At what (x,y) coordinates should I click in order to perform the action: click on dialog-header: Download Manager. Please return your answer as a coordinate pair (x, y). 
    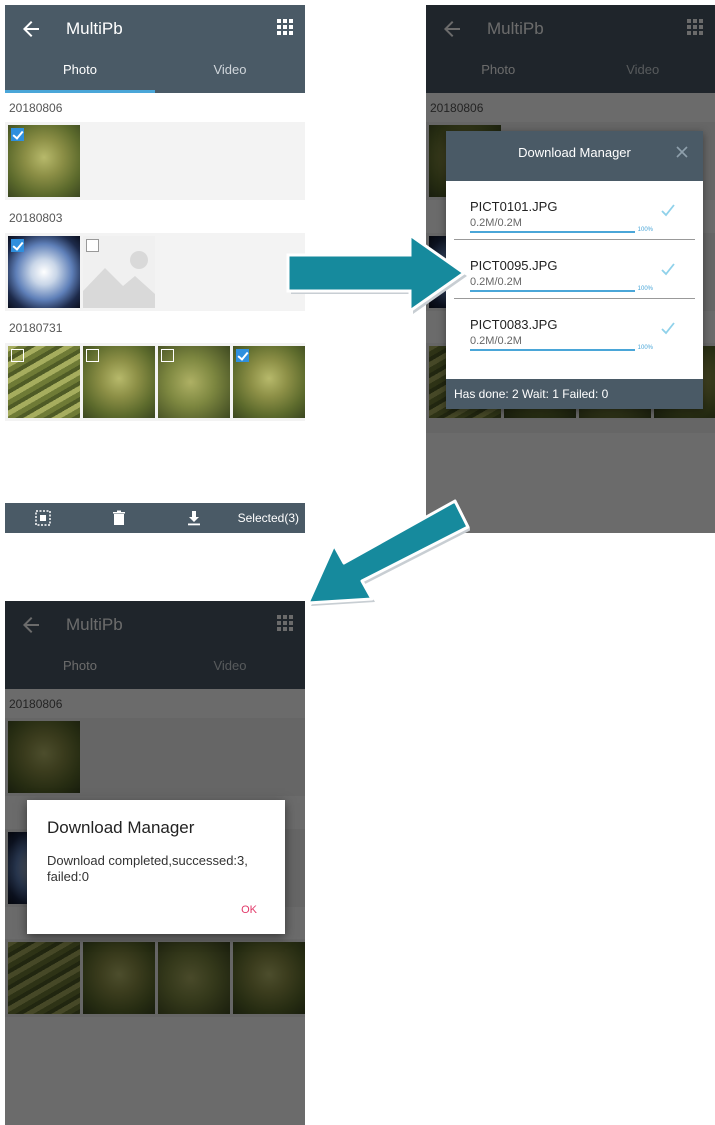
    Looking at the image, I should click on (574, 156).